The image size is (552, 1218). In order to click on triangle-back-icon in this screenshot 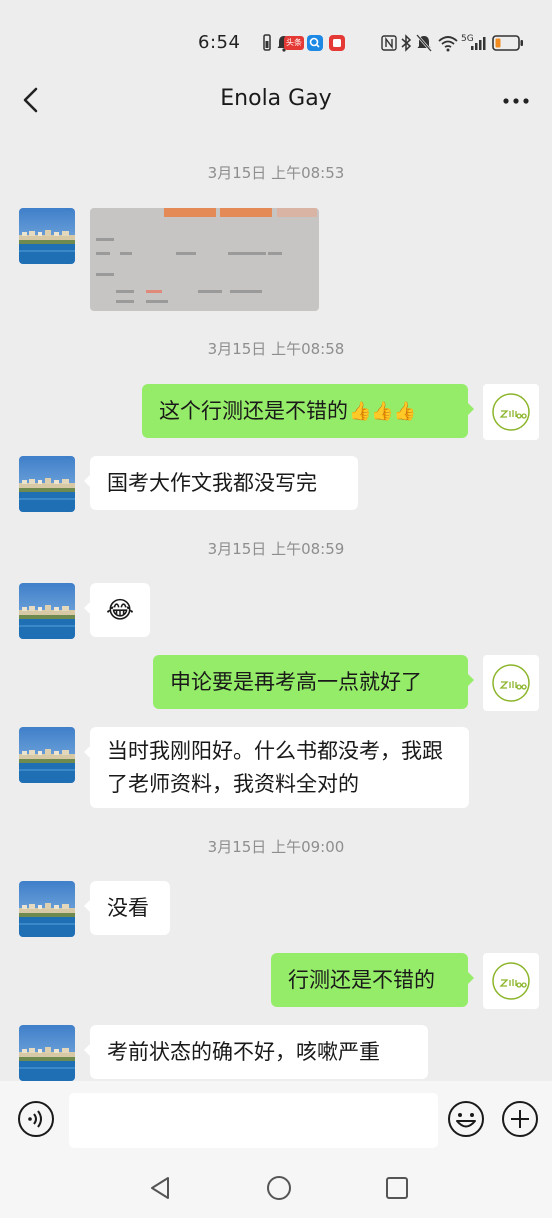, I will do `click(160, 1188)`.